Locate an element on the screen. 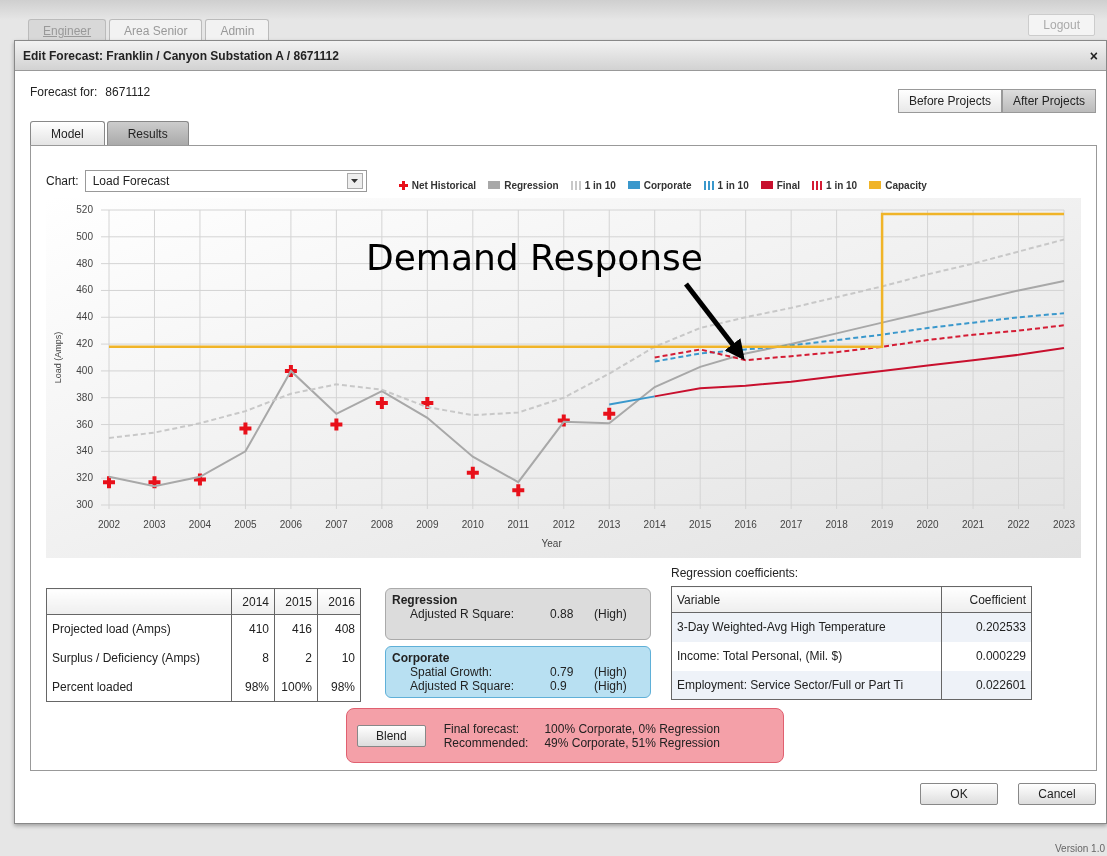  y-tick-label: 320 is located at coordinates (84, 478).